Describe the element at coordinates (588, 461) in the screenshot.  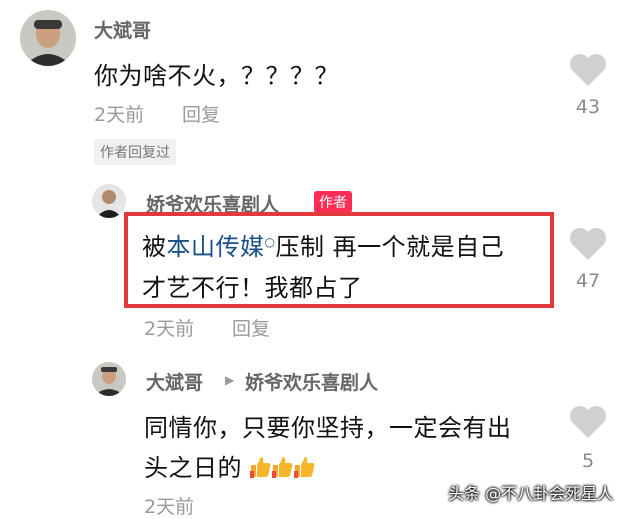
I see `like-count: 5` at that location.